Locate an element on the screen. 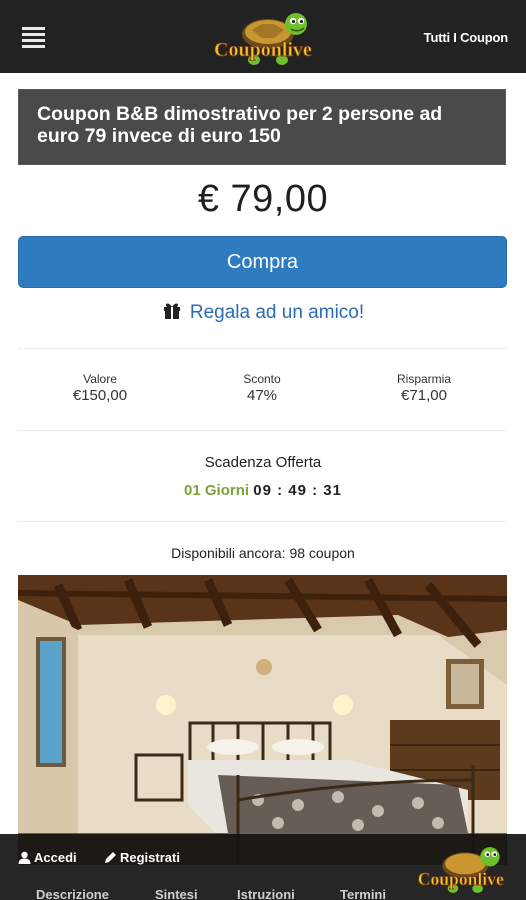 Image resolution: width=526 pixels, height=900 pixels. countdown-days: 01 Giorni is located at coordinates (217, 490).